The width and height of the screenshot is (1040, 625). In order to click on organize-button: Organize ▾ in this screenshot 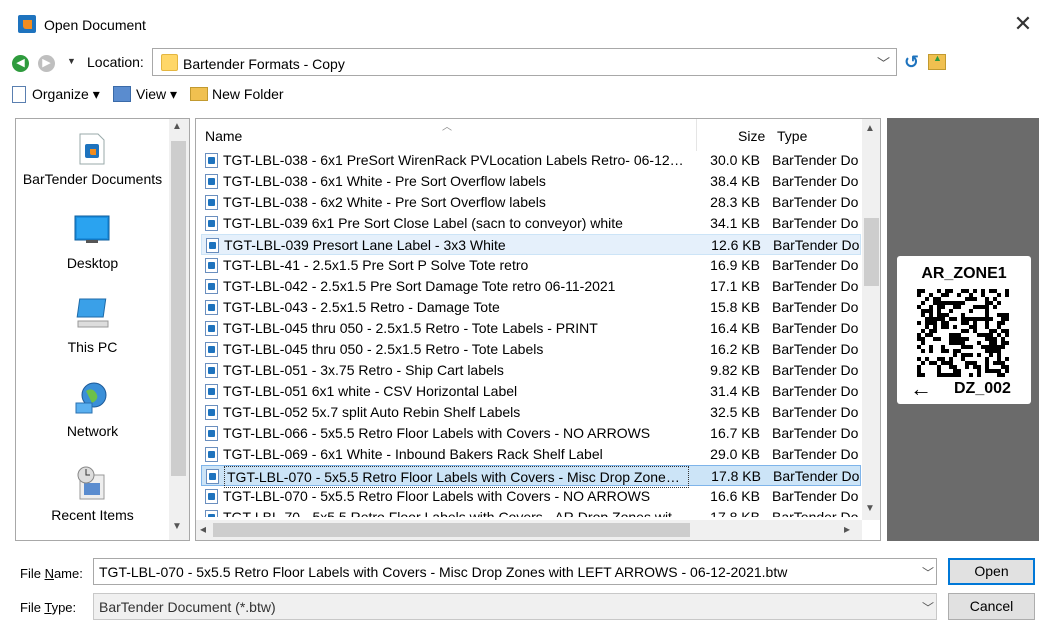, I will do `click(66, 94)`.